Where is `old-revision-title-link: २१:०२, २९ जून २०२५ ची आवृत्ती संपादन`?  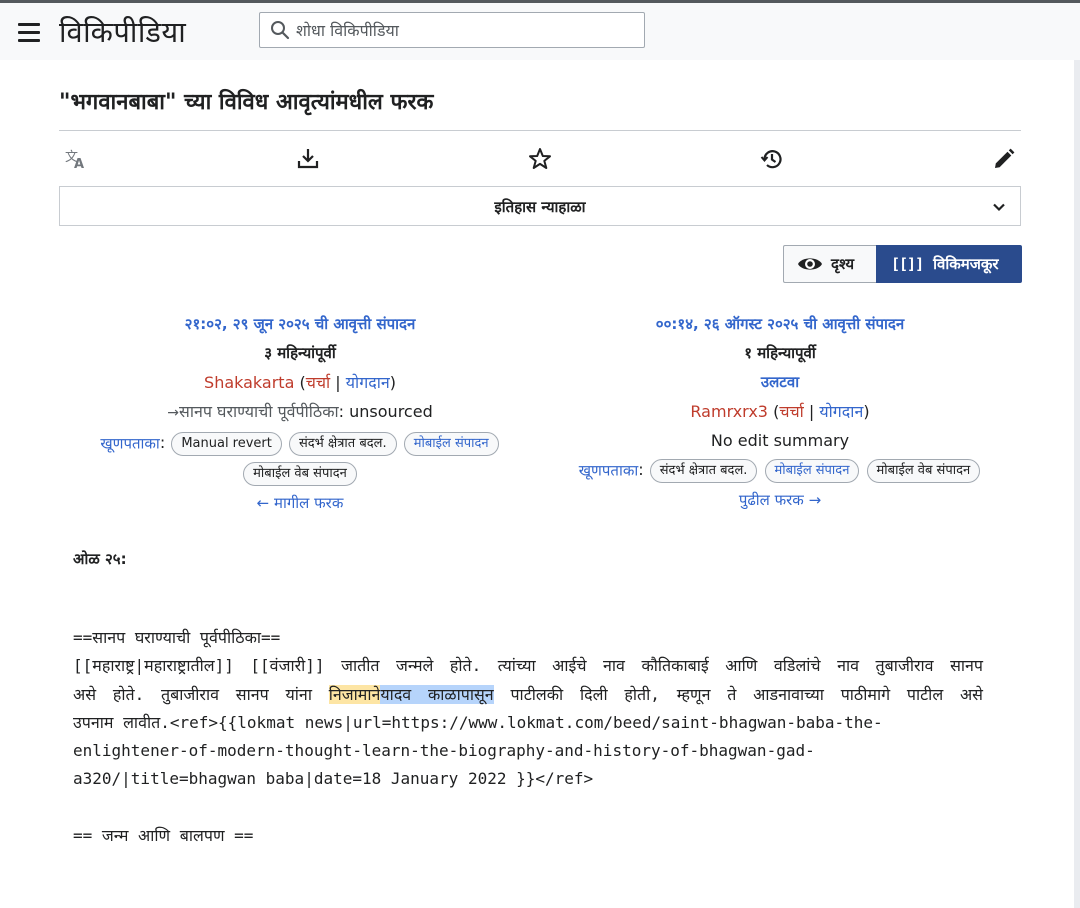 old-revision-title-link: २१:०२, २९ जून २०२५ ची आवृत्ती संपादन is located at coordinates (300, 324).